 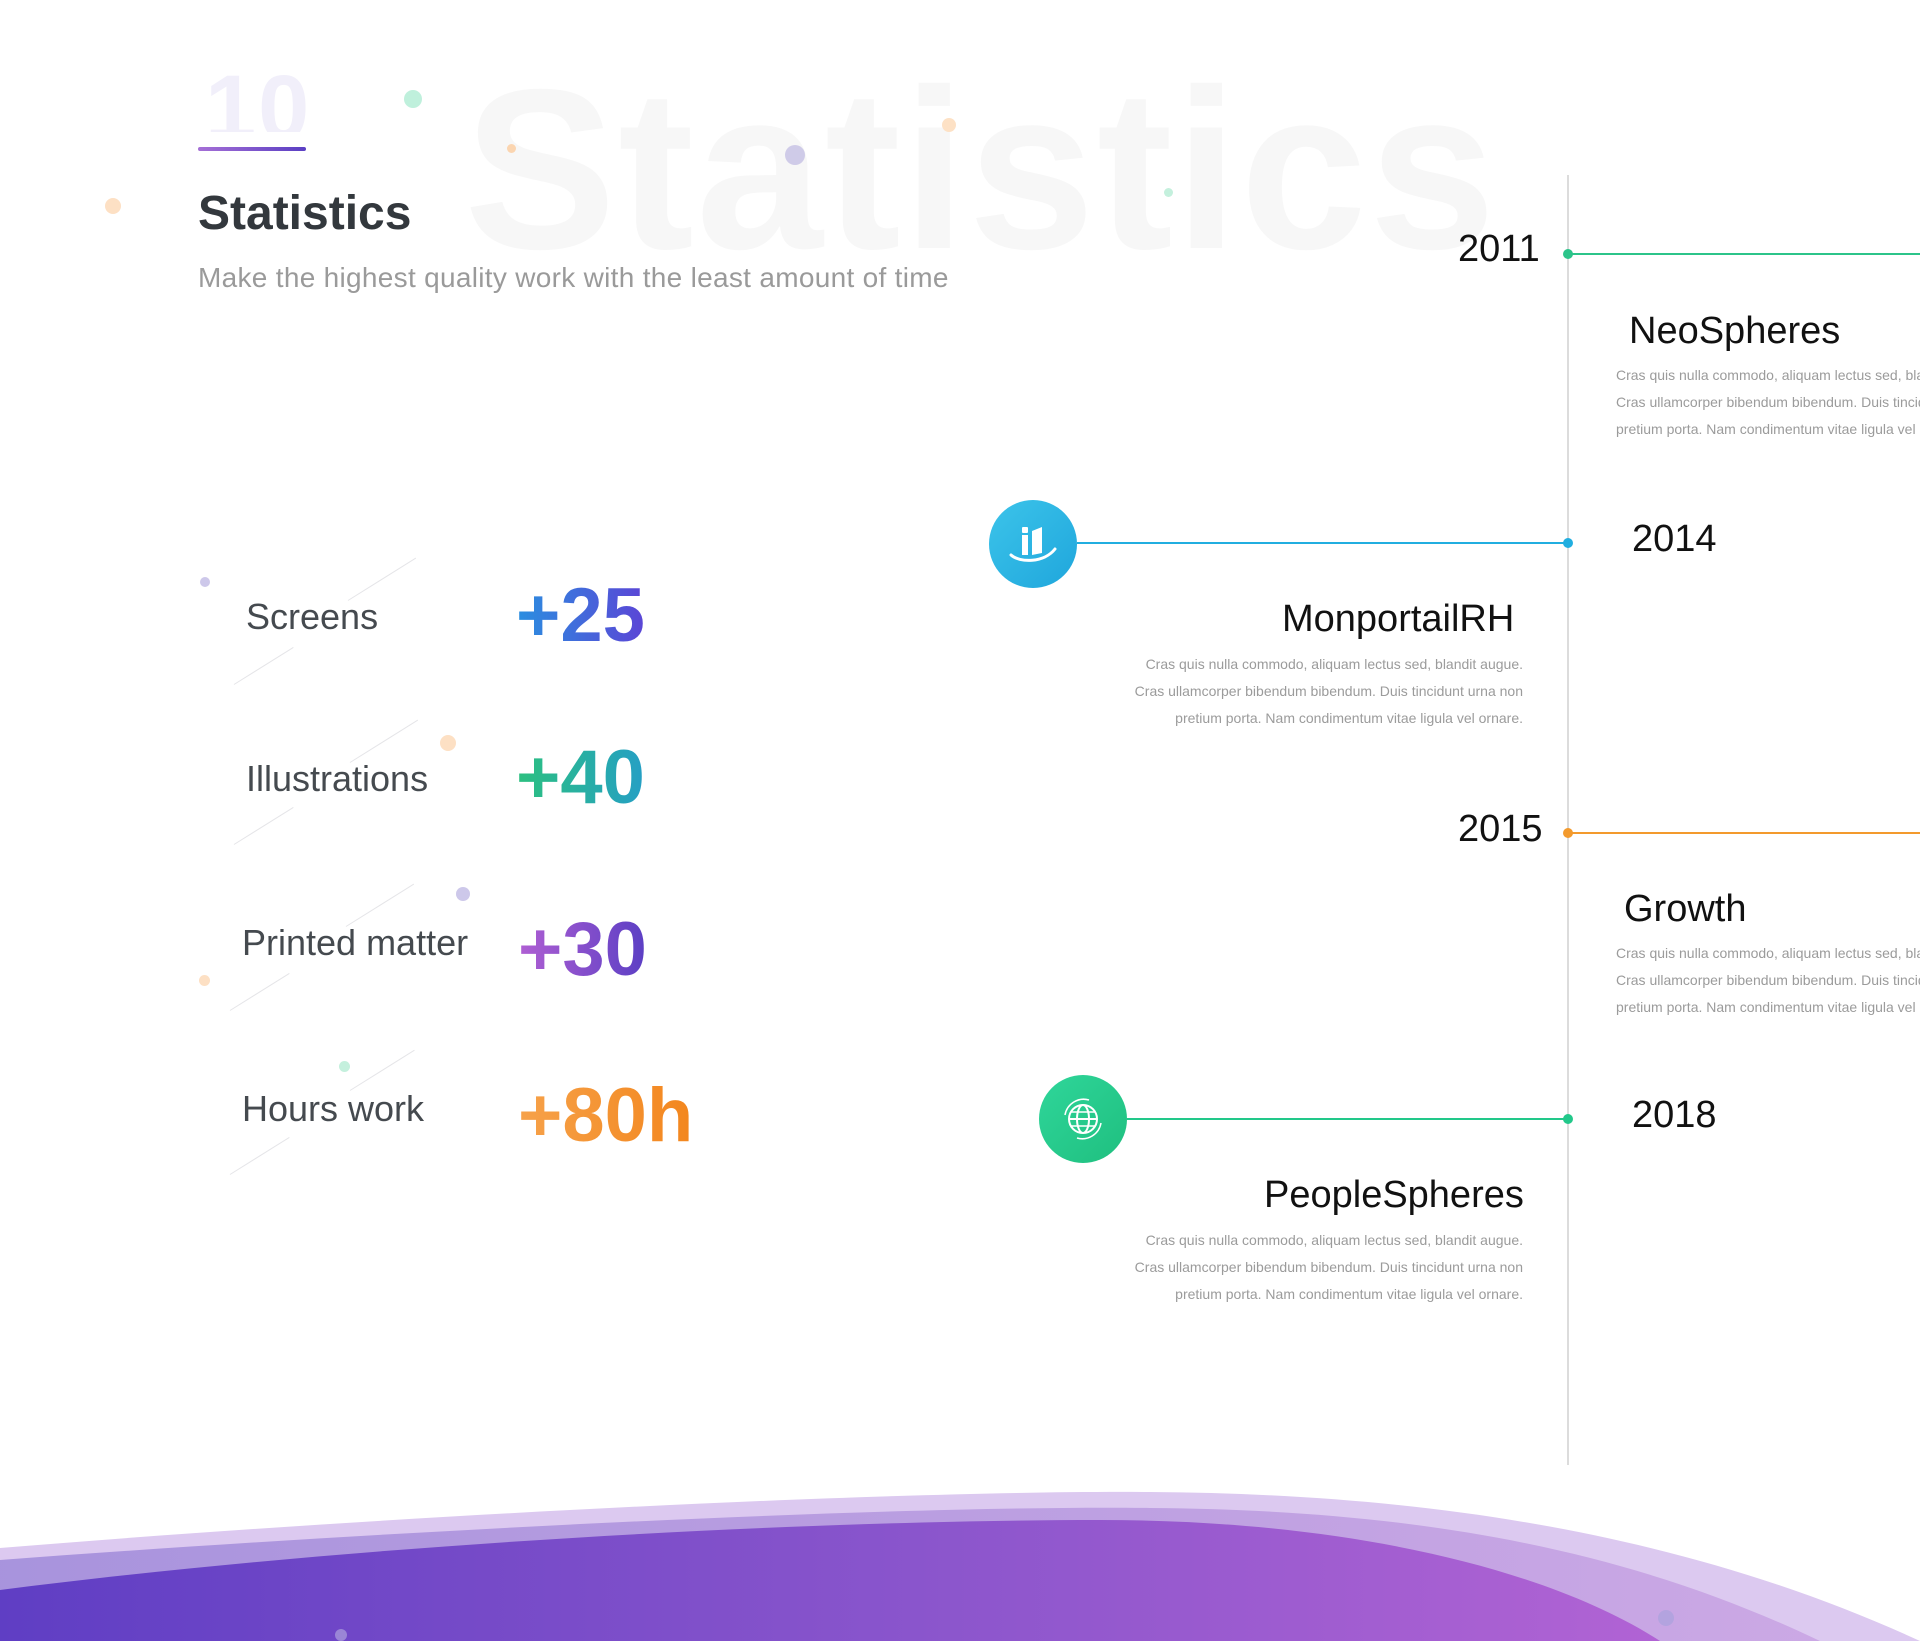 What do you see at coordinates (1394, 1195) in the screenshot?
I see `timeline-title: PeopleSpheres` at bounding box center [1394, 1195].